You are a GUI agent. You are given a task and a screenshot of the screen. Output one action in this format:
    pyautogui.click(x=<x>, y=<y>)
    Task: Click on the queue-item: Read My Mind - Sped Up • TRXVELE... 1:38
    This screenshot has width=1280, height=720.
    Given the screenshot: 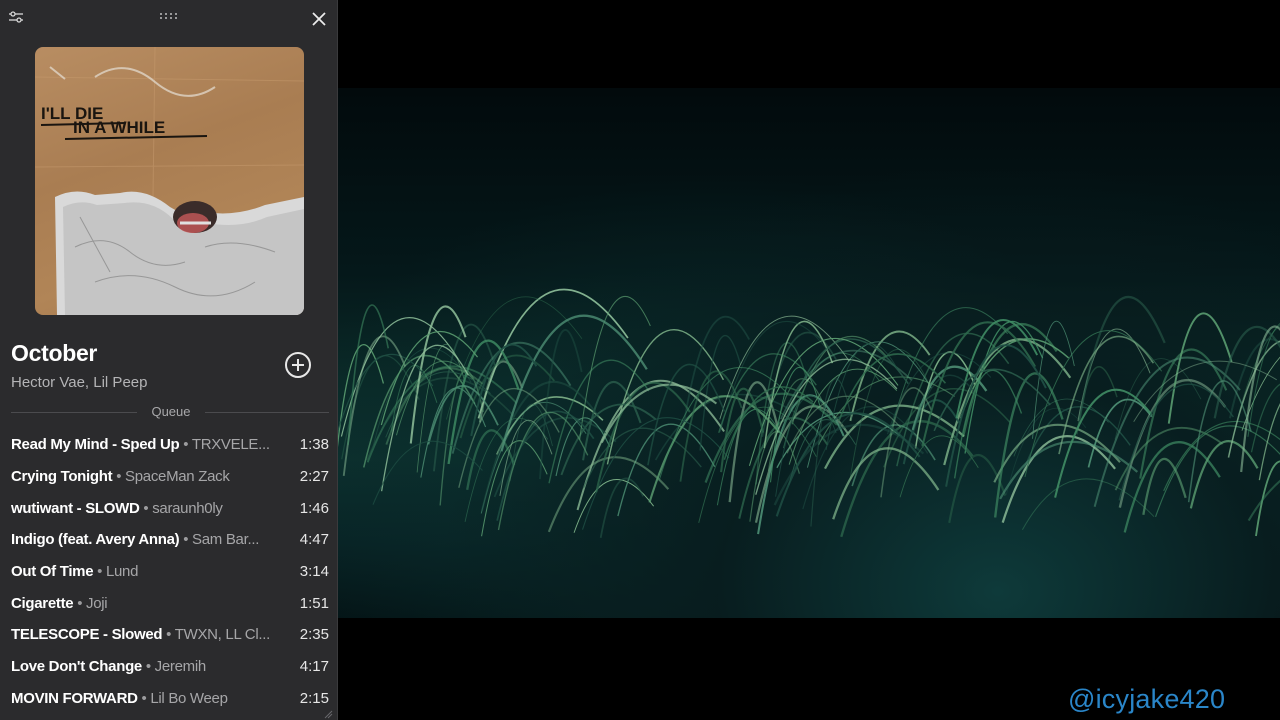 What is the action you would take?
    pyautogui.click(x=170, y=445)
    